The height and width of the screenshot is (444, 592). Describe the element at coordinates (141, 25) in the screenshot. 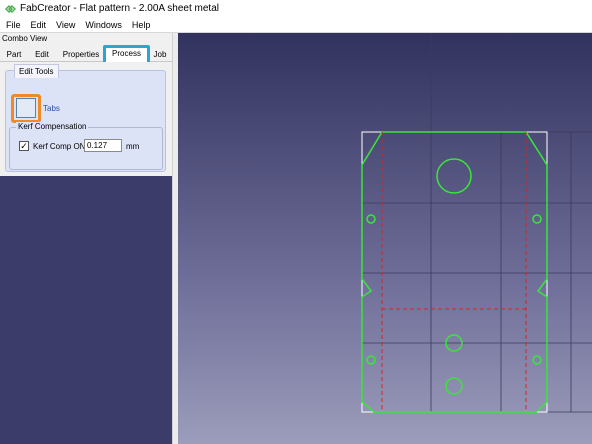

I see `menu-help: Help` at that location.